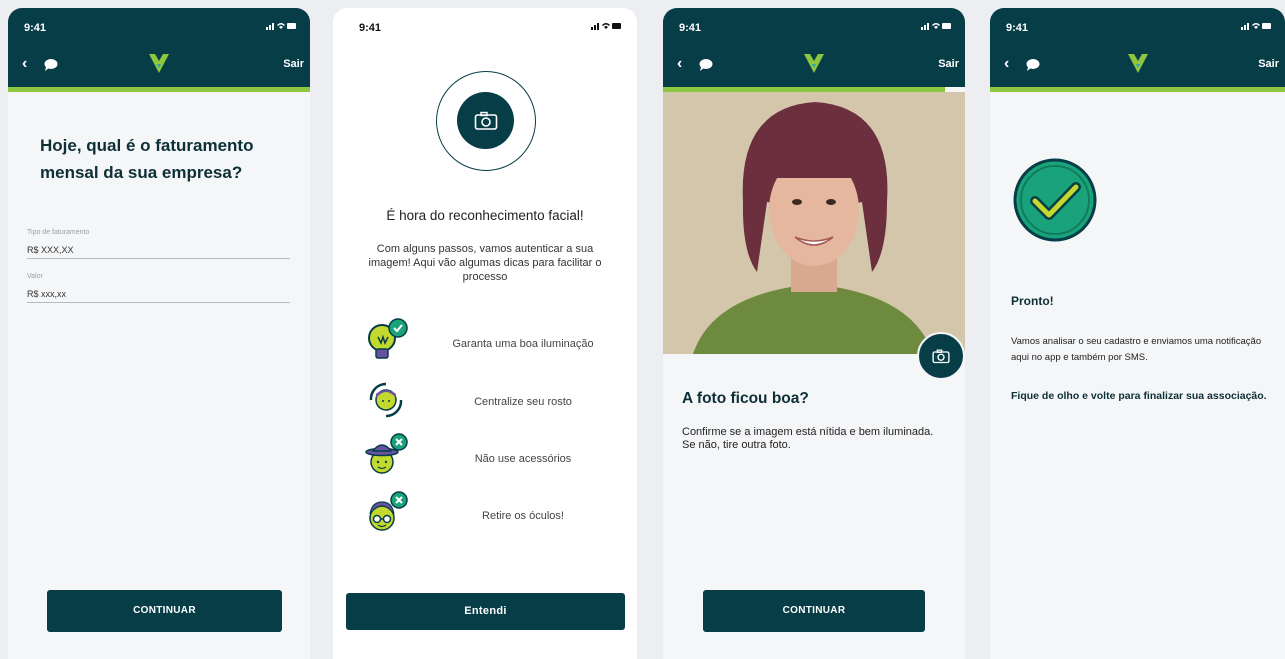 The height and width of the screenshot is (659, 1285). I want to click on lightbulb-check-icon, so click(386, 342).